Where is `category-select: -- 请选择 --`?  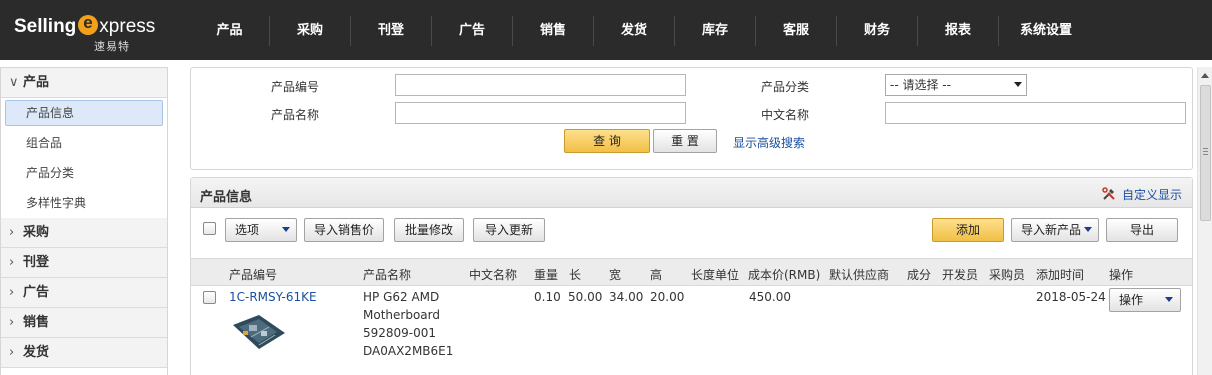 category-select: -- 请选择 -- is located at coordinates (956, 85).